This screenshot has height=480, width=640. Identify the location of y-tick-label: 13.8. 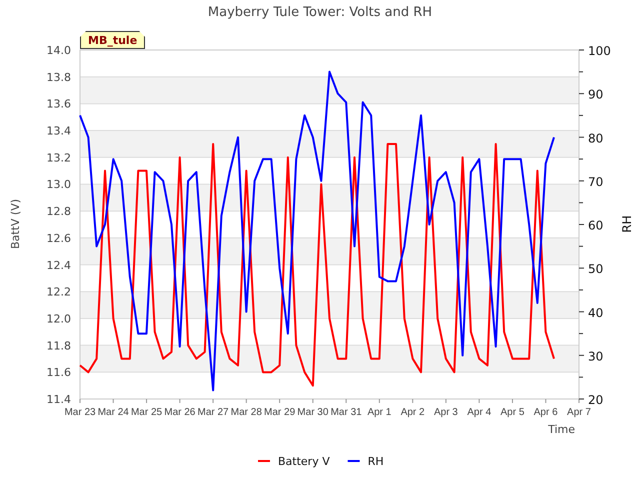
(58, 77).